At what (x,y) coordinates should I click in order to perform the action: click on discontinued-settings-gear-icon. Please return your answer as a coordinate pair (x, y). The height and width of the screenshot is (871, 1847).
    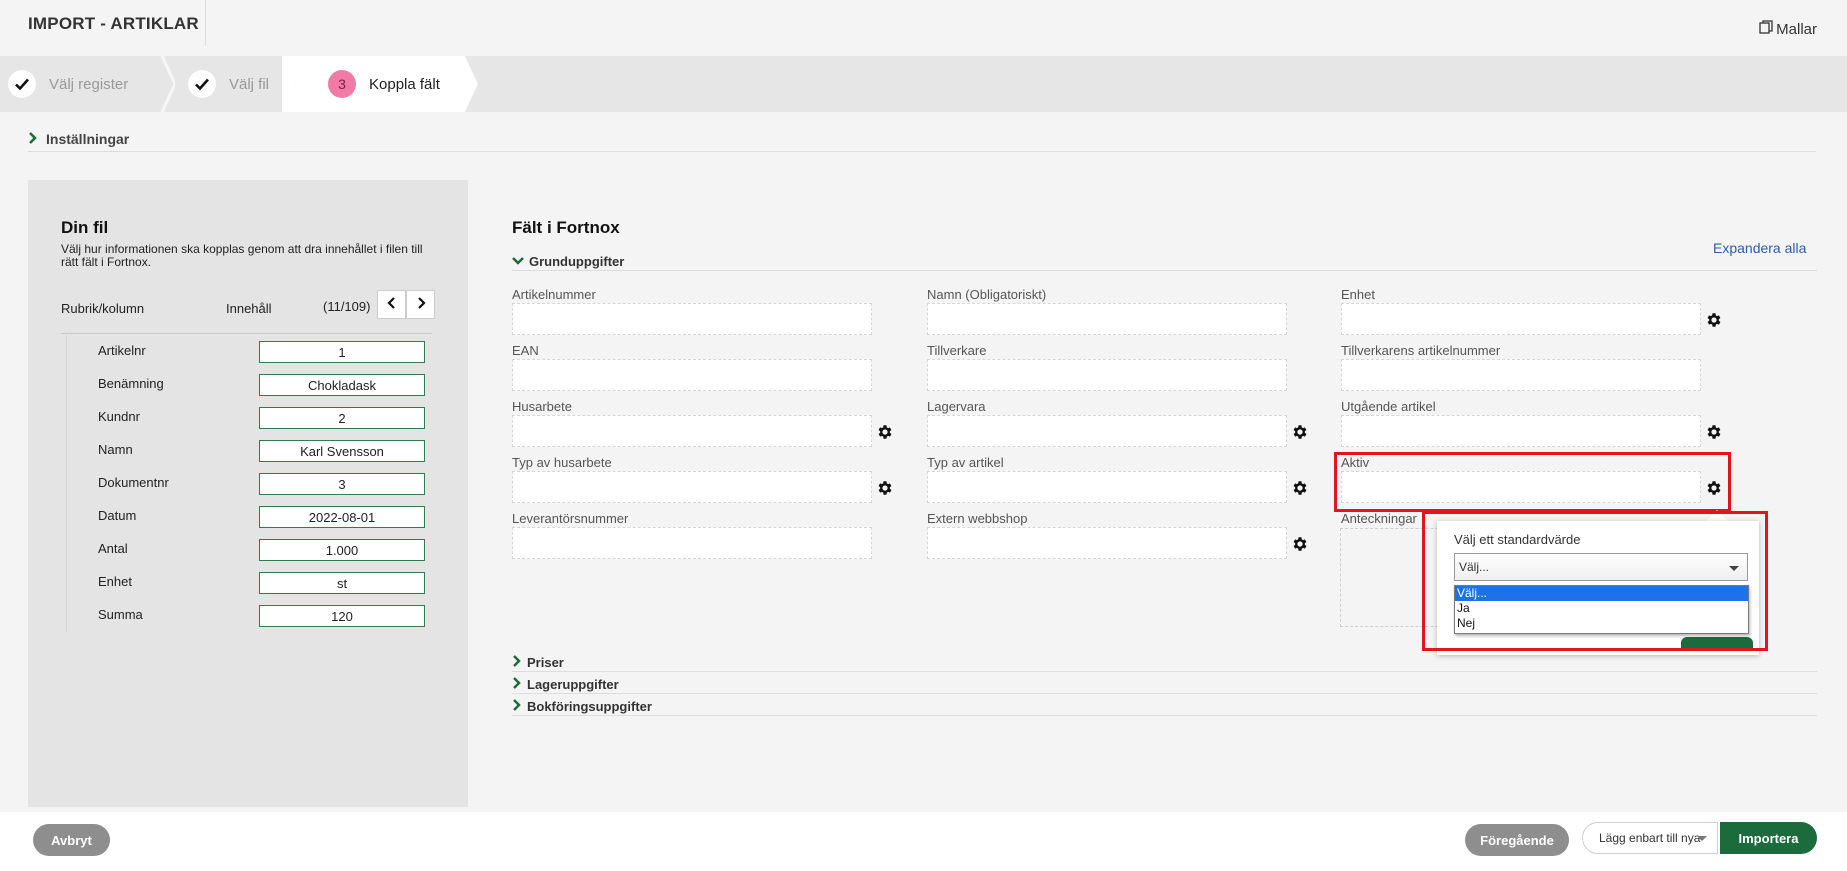
    Looking at the image, I should click on (1714, 432).